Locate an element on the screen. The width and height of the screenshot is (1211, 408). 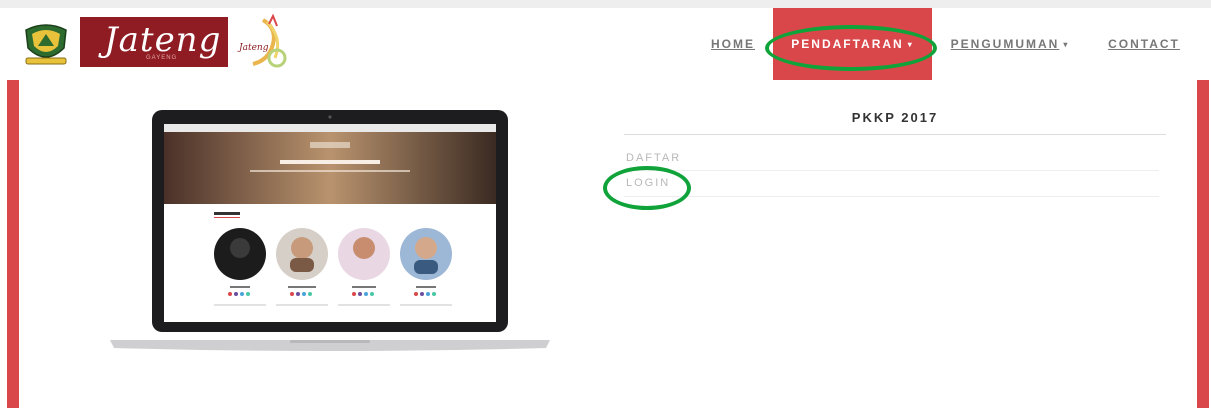
brand-name: Jateng is located at coordinates (163, 40).